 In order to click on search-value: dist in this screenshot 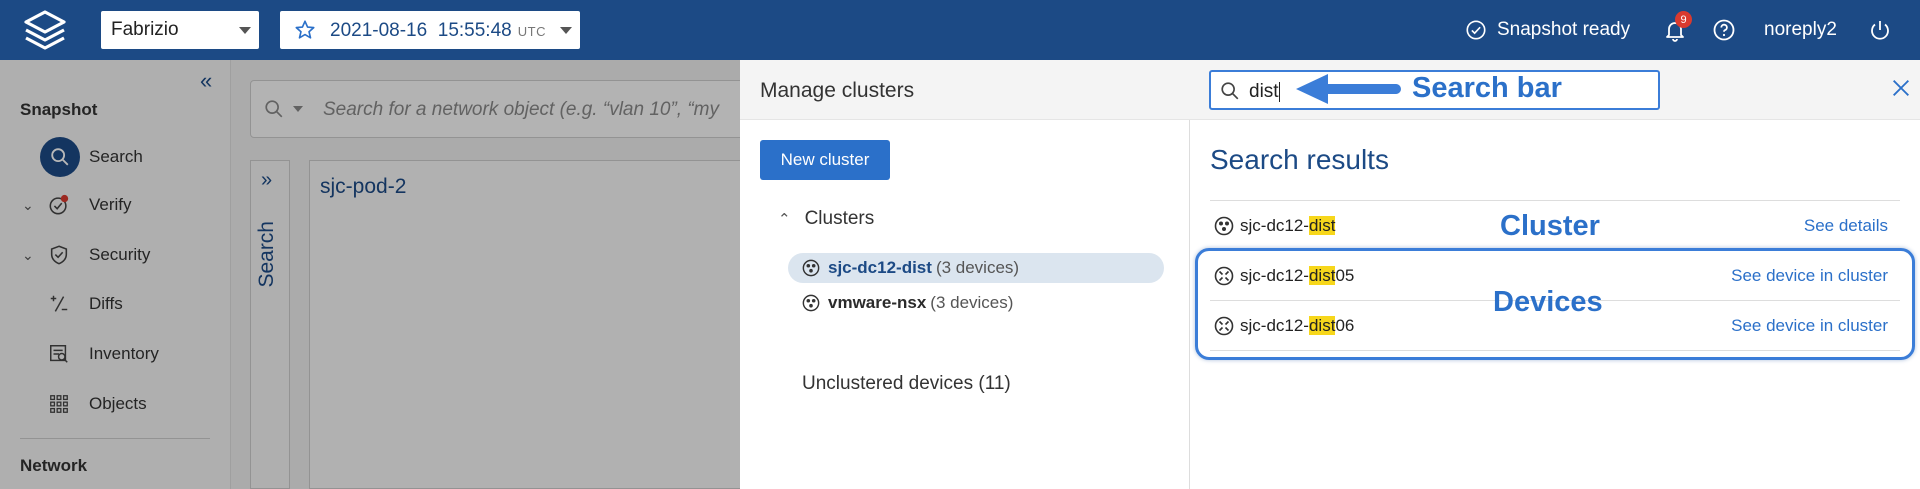, I will do `click(1264, 92)`.